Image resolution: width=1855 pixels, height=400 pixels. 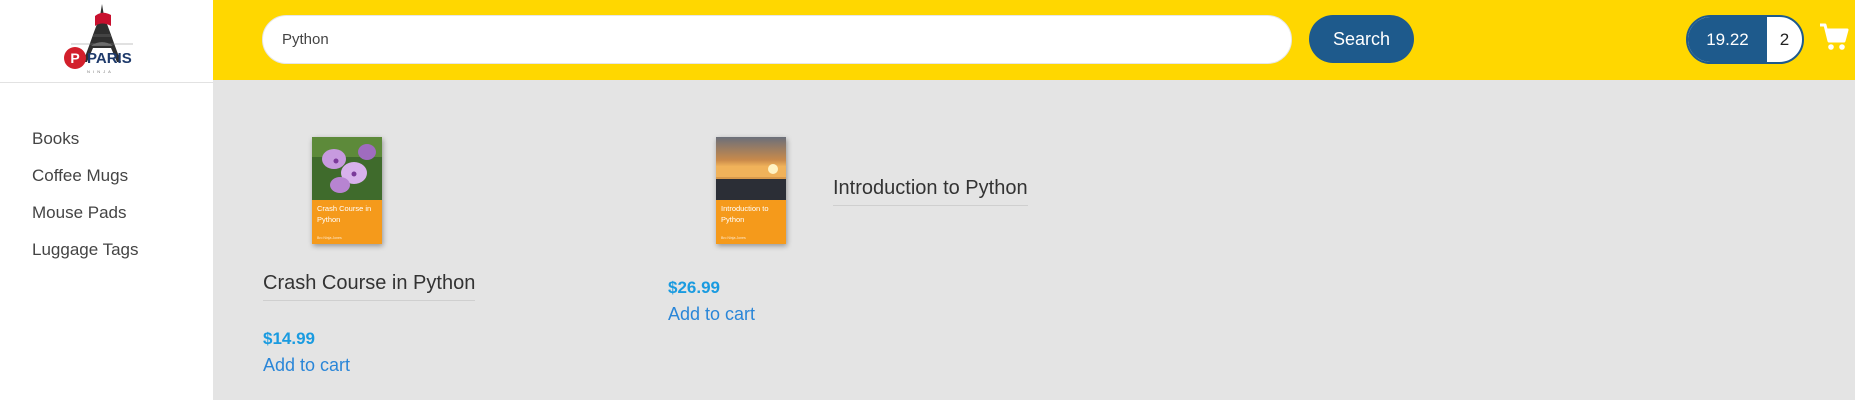 I want to click on logo: P PARIS N I N J A, so click(x=102, y=41).